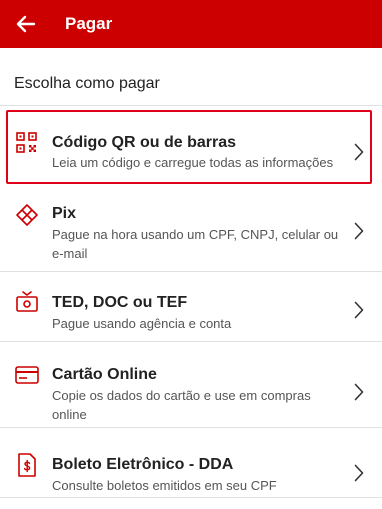  What do you see at coordinates (27, 375) in the screenshot?
I see `credit-card-icon` at bounding box center [27, 375].